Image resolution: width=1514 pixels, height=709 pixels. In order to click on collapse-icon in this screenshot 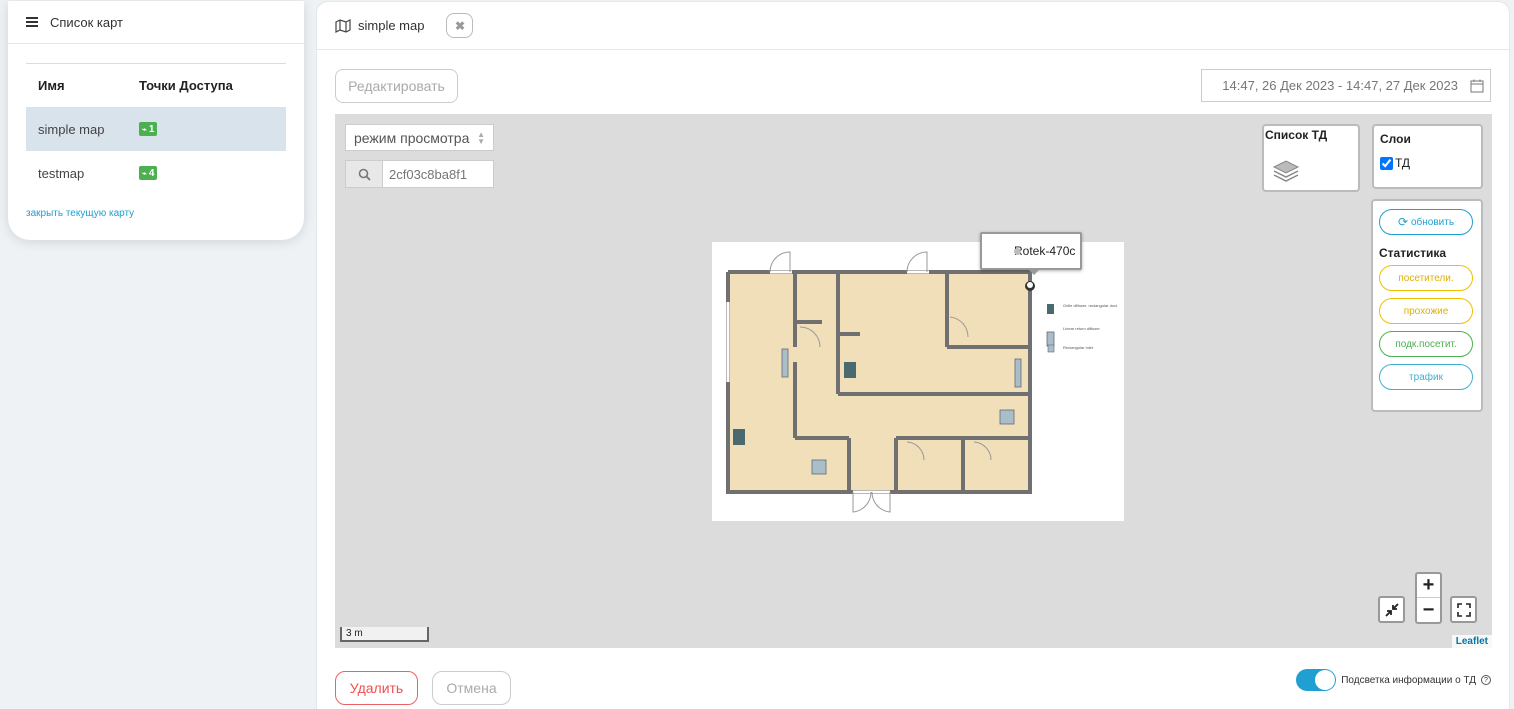, I will do `click(1391, 609)`.